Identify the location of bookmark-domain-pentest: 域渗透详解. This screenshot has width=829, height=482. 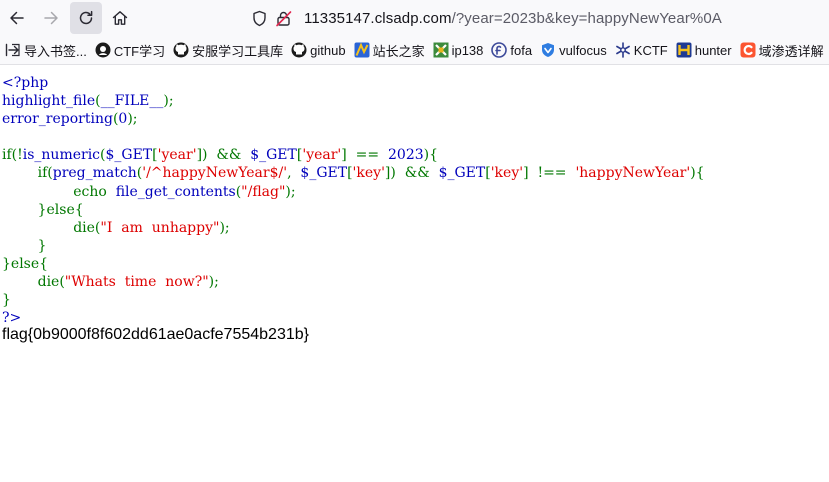
(782, 50).